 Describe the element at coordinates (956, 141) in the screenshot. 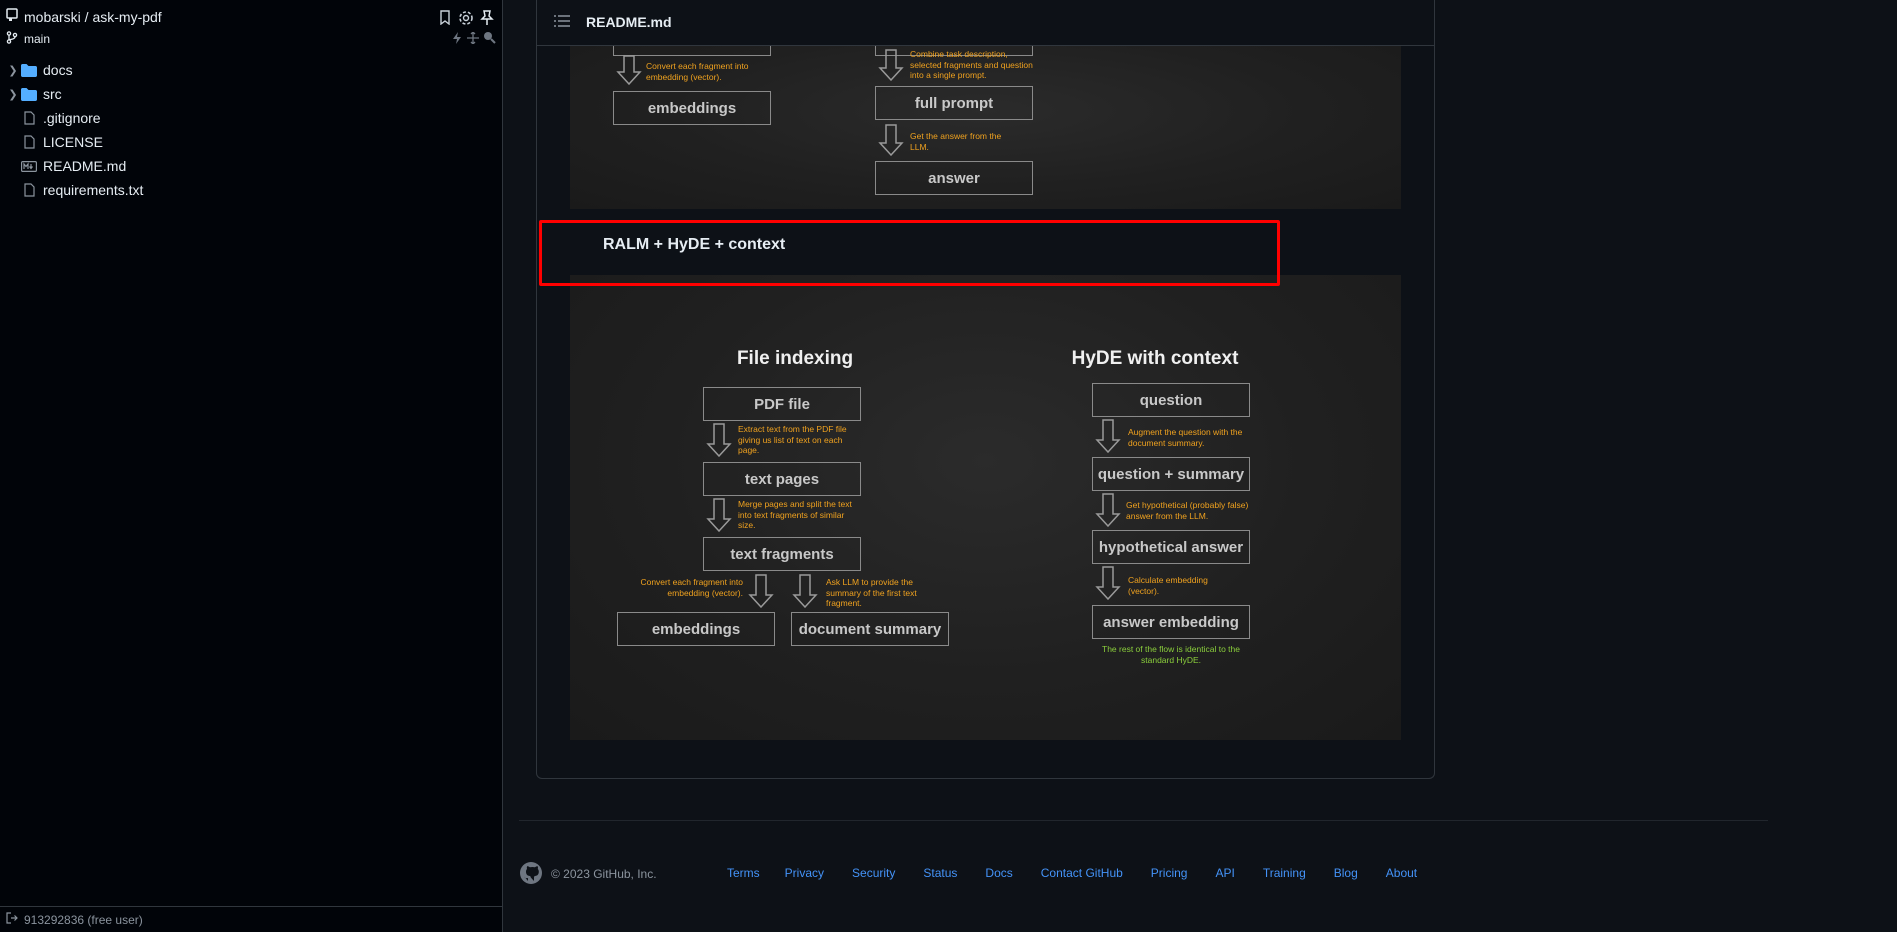

I see `note-get-answer: Get the answer from the LLM.` at that location.